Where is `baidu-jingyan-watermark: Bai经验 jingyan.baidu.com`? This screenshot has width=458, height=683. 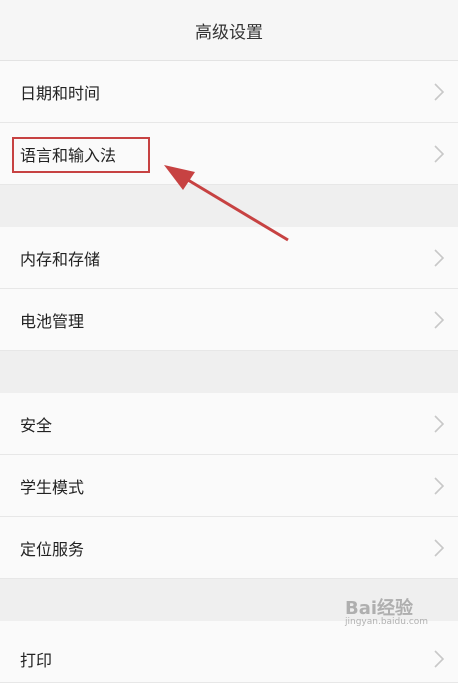 baidu-jingyan-watermark: Bai经验 jingyan.baidu.com is located at coordinates (399, 614).